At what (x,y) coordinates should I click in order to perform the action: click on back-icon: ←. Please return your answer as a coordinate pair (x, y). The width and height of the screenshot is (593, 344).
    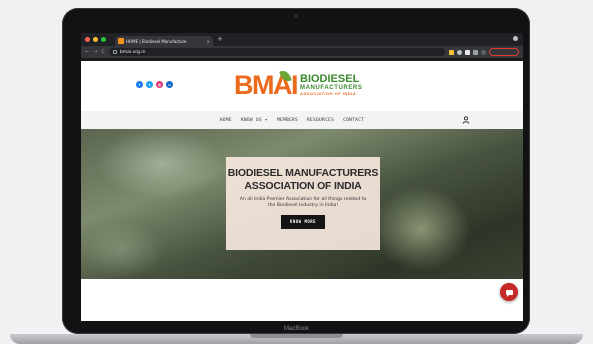
    Looking at the image, I should click on (87, 52).